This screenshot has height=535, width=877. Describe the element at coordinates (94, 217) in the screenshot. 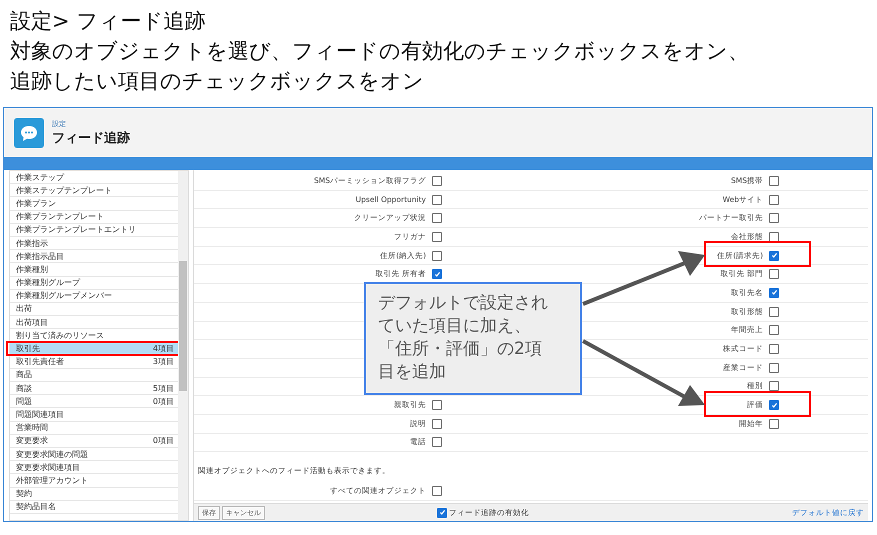

I see `object-list-item: 作業プランテンプレート` at that location.